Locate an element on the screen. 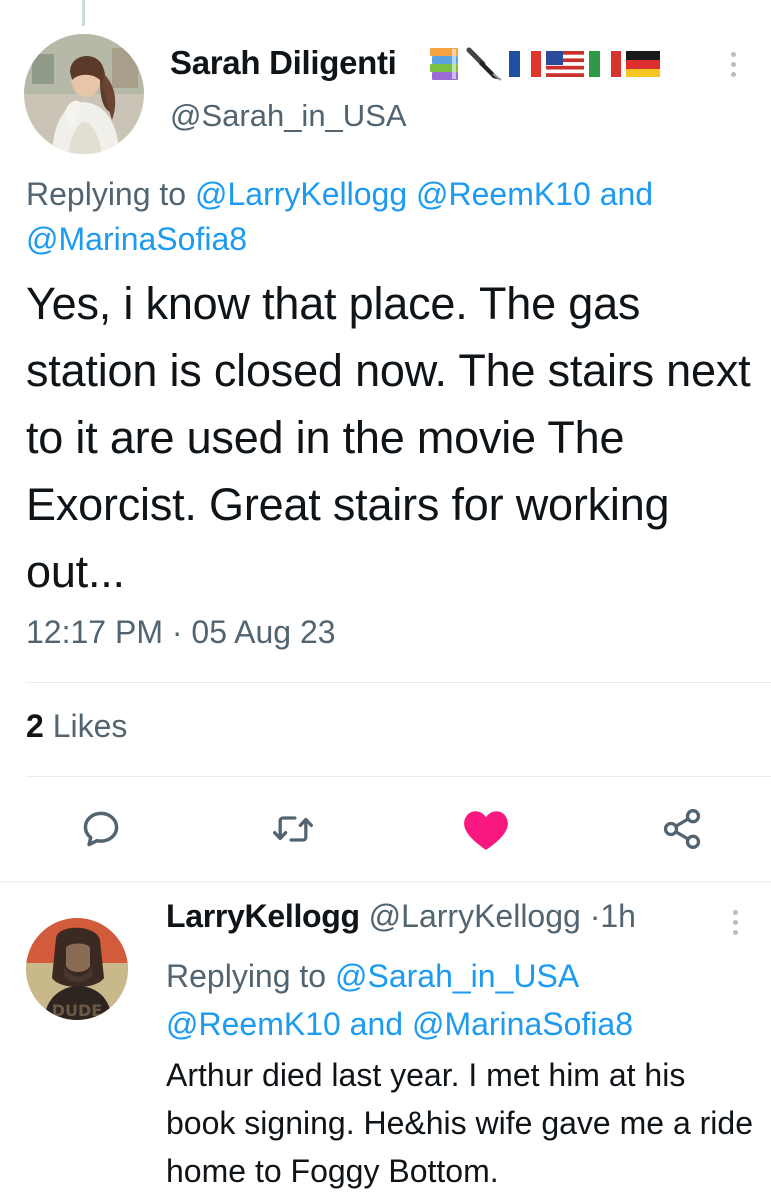  reply-header: LarryKellogg @LarryKellogg ·1h is located at coordinates (401, 916).